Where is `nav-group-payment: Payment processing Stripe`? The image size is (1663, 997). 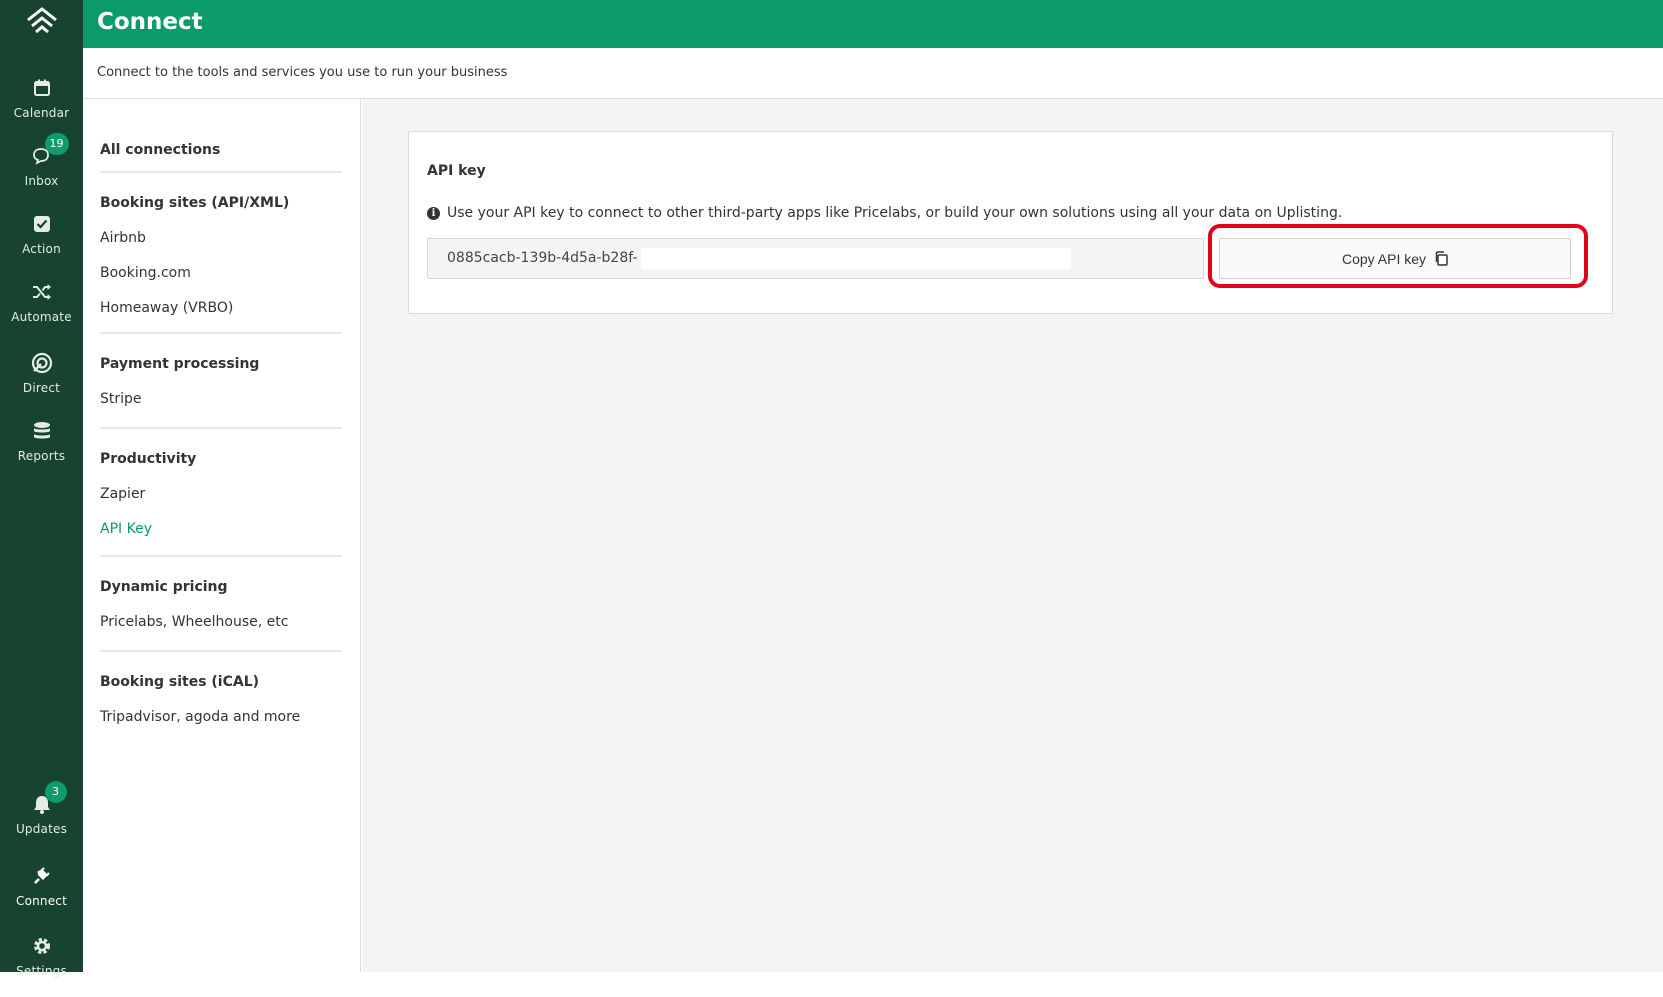 nav-group-payment: Payment processing Stripe is located at coordinates (221, 369).